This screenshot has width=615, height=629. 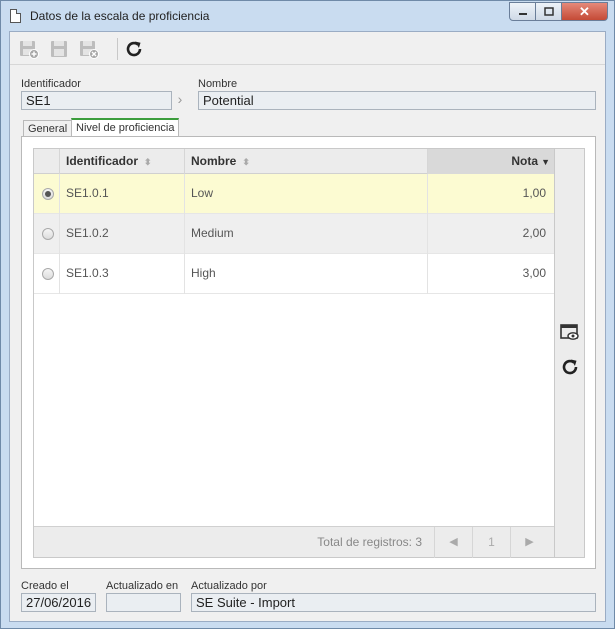 I want to click on grid-header: Identificador ⬍ Nombre ⬍ Nota ▼, so click(x=294, y=161).